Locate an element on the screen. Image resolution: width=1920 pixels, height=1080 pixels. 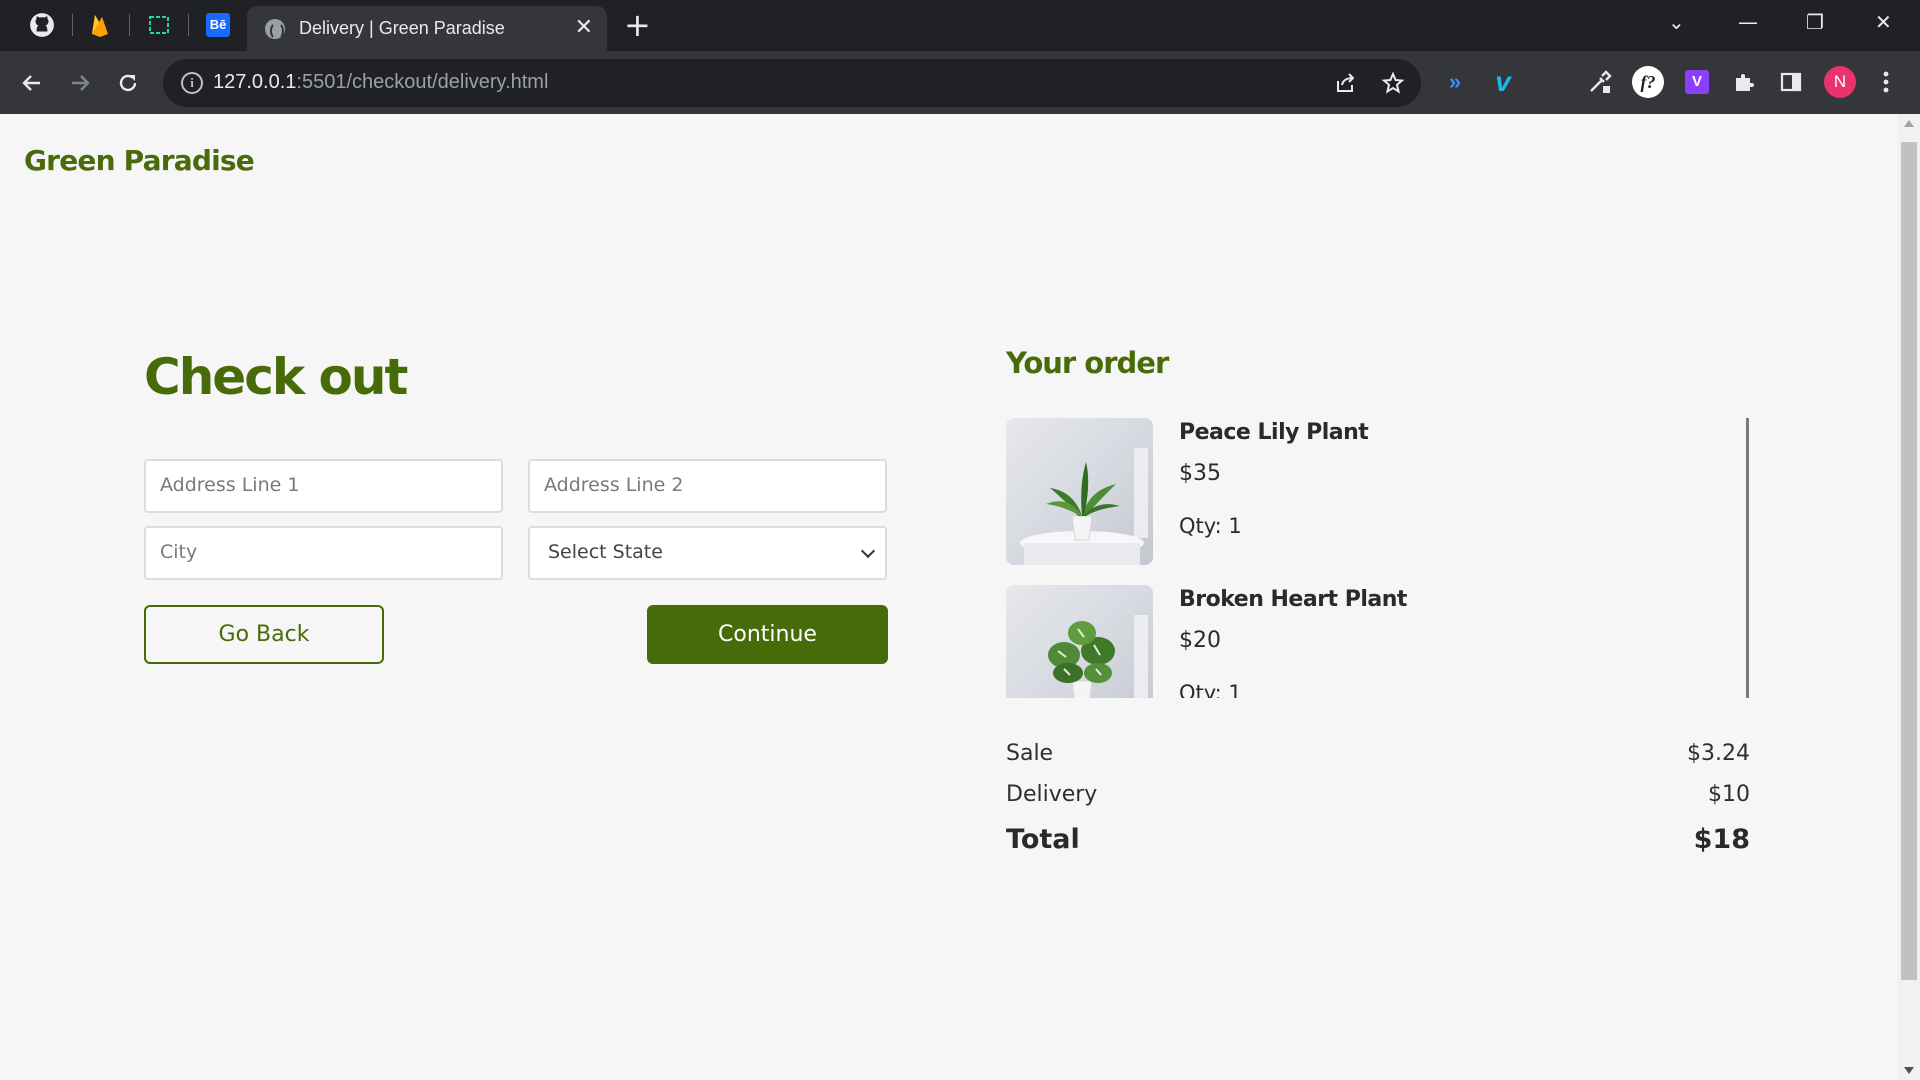
extensions-puzzle-icon is located at coordinates (1744, 82).